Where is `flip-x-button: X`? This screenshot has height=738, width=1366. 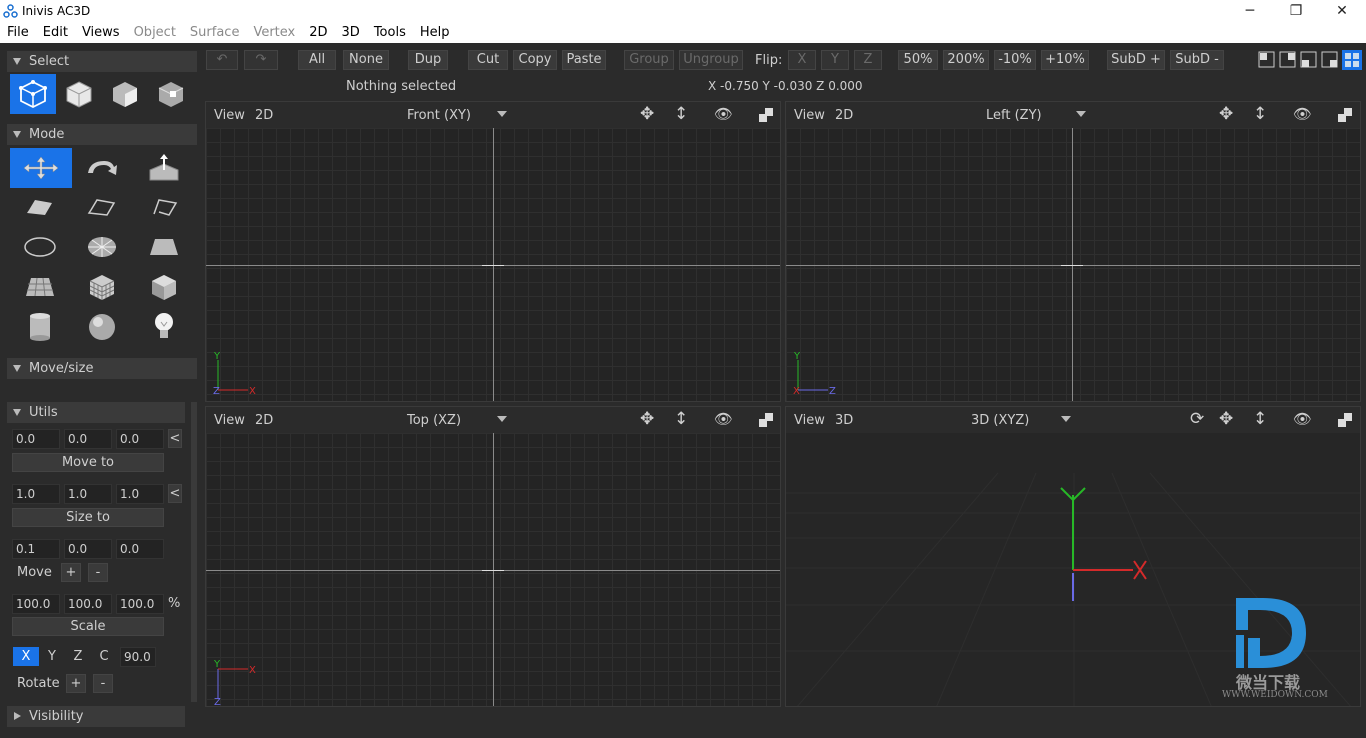
flip-x-button: X is located at coordinates (802, 60).